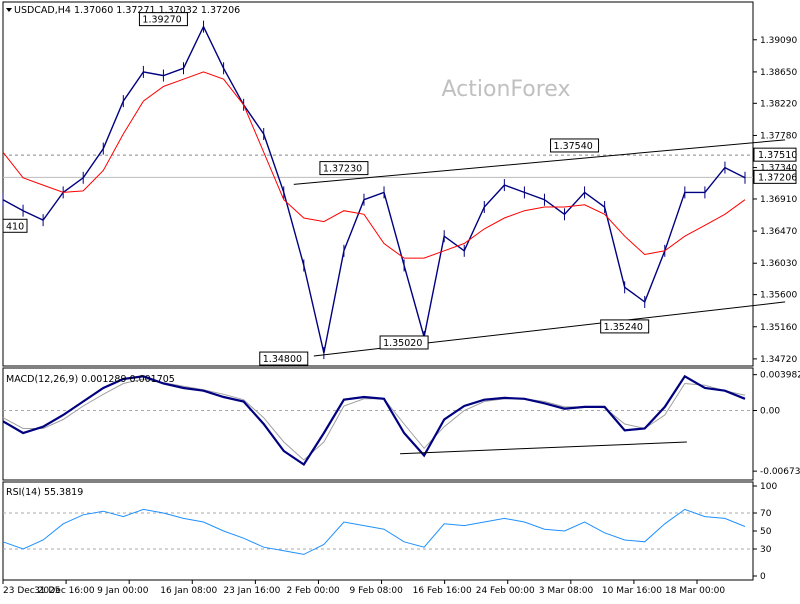  What do you see at coordinates (64, 591) in the screenshot?
I see `x-tick-label: 31 Dec 16:00` at bounding box center [64, 591].